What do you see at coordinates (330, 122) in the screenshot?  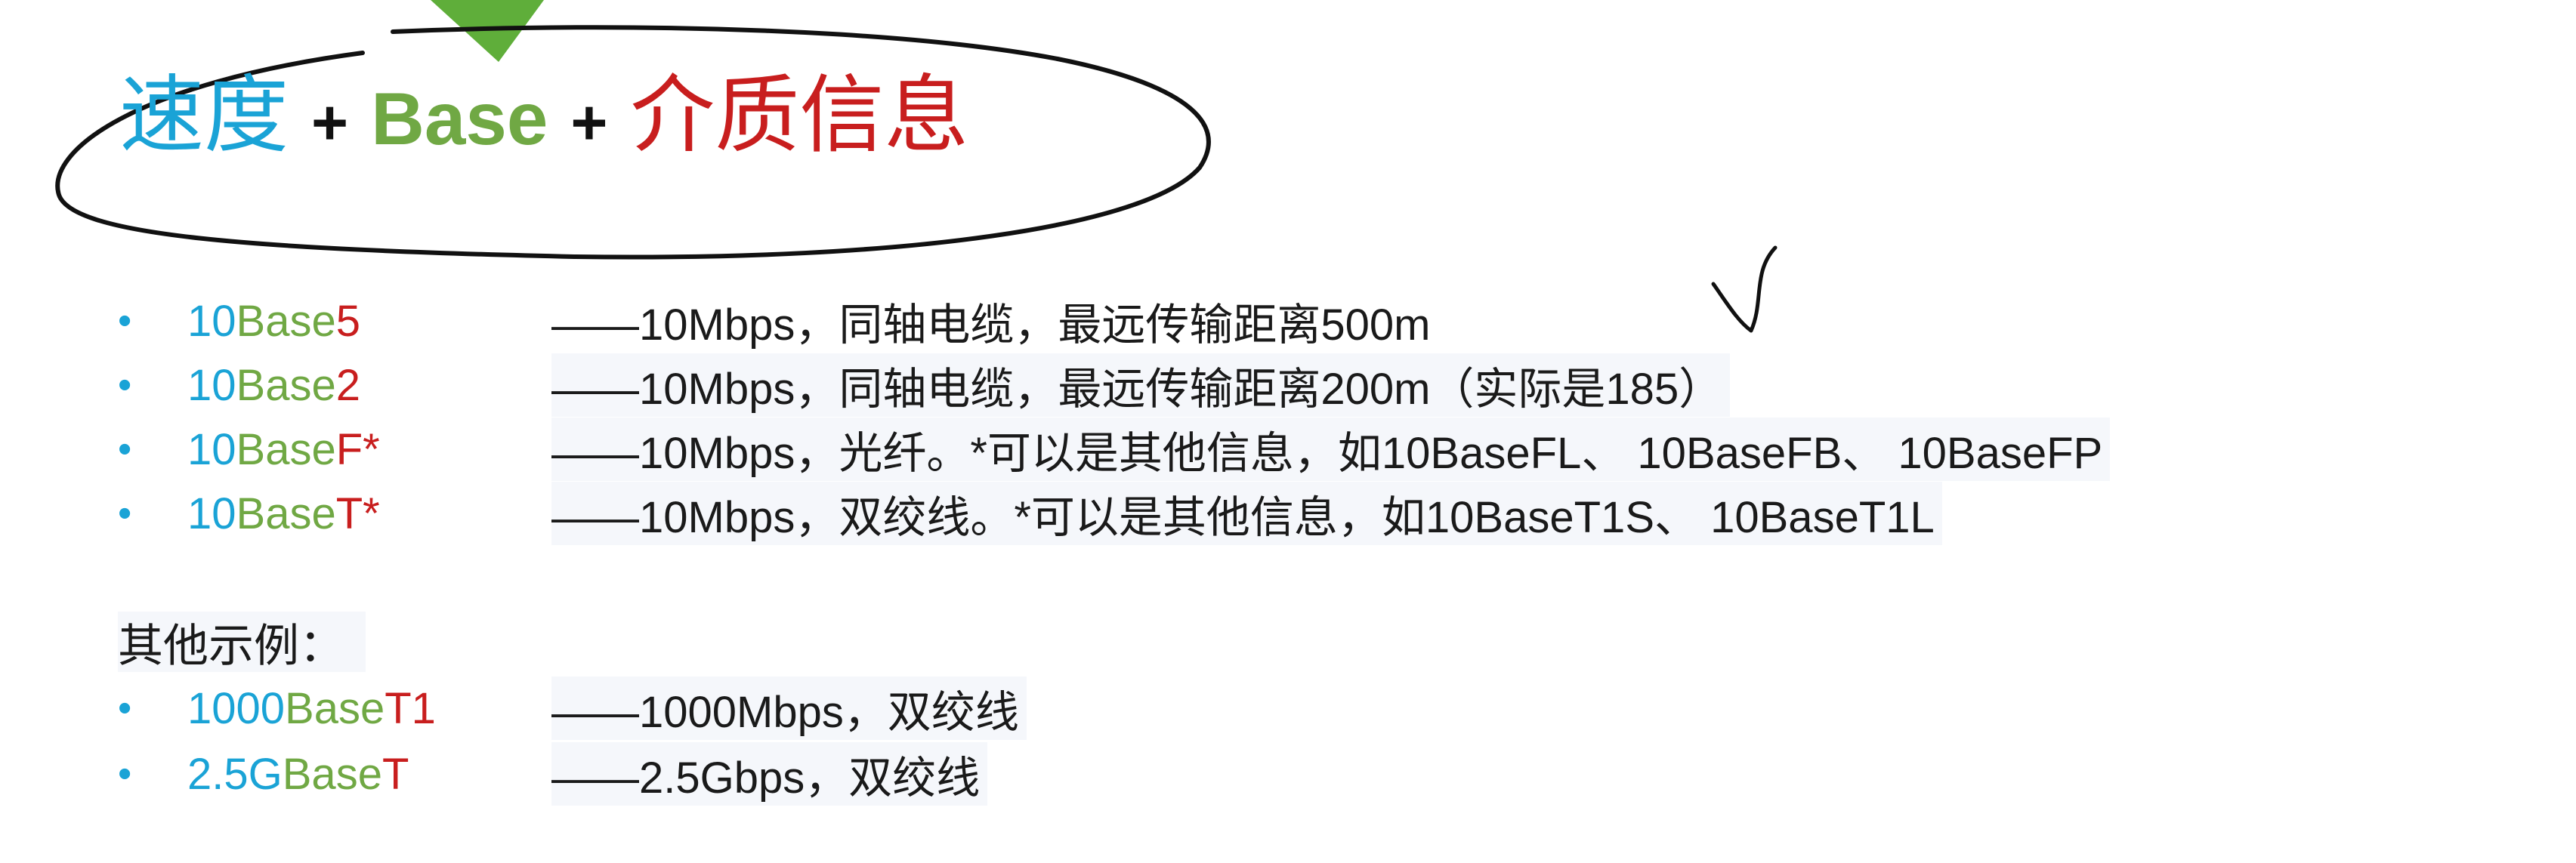 I see `title-plus-1: +` at bounding box center [330, 122].